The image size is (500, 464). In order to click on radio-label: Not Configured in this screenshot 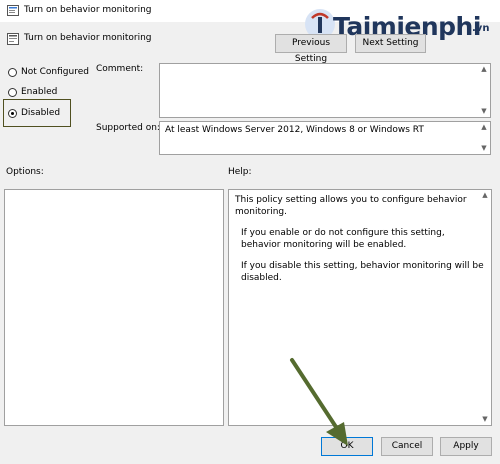, I will do `click(55, 72)`.